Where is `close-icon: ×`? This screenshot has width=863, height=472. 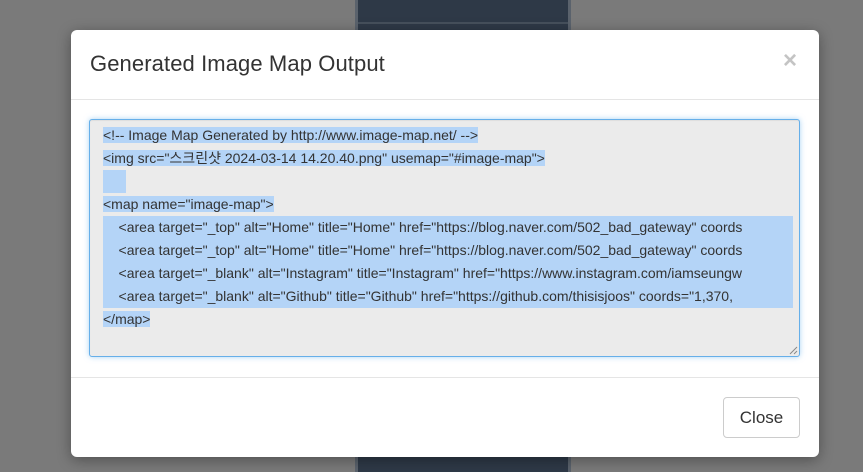
close-icon: × is located at coordinates (790, 61).